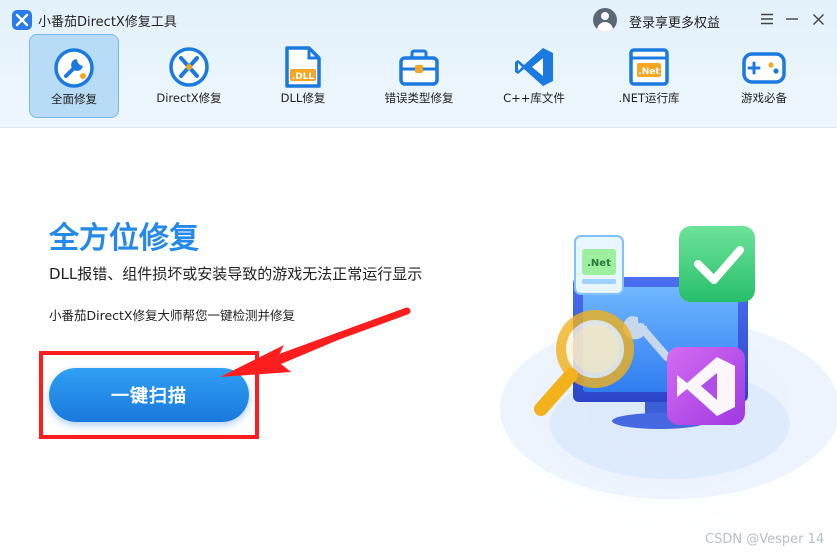 Image resolution: width=837 pixels, height=555 pixels. Describe the element at coordinates (418, 18) in the screenshot. I see `title-bar: 小番茄DirectX修复工具 登录享更多权益` at that location.